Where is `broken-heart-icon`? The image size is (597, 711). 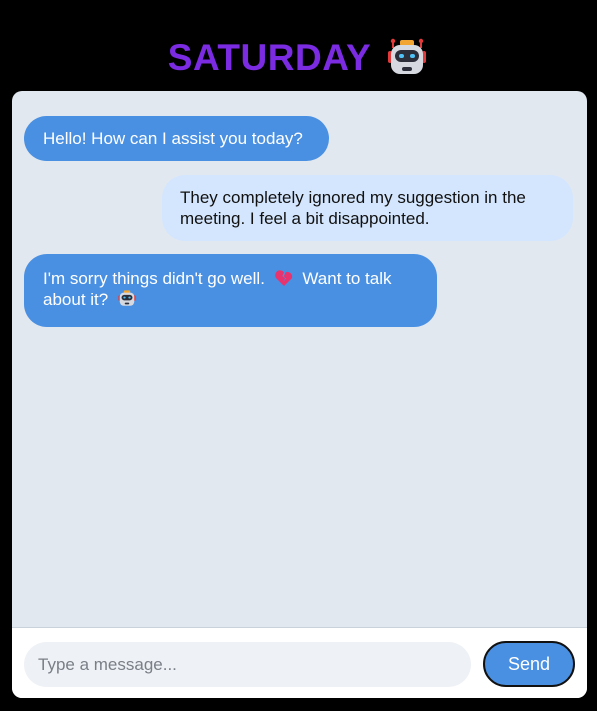
broken-heart-icon is located at coordinates (283, 278).